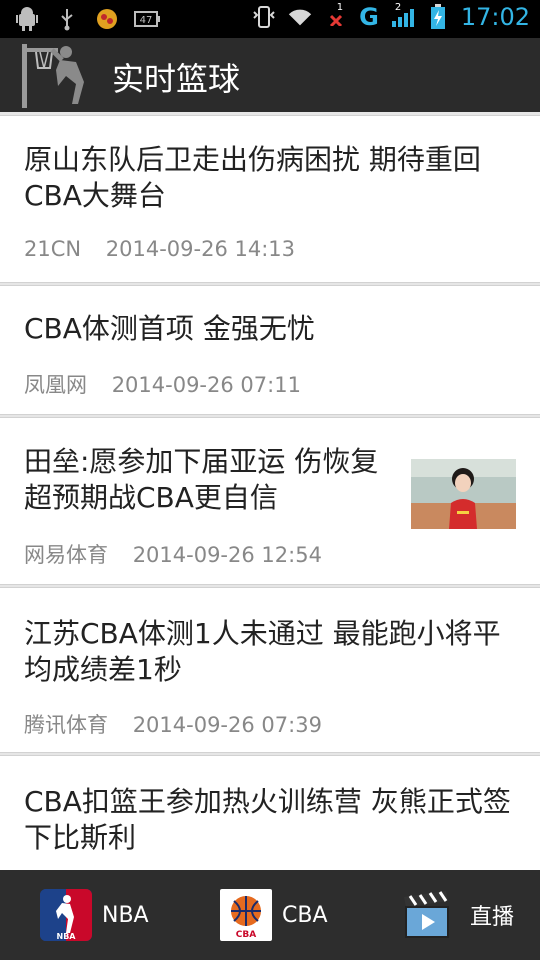 This screenshot has height=960, width=540. I want to click on news-meta: 21CN 2014-09-26 14:13, so click(168, 249).